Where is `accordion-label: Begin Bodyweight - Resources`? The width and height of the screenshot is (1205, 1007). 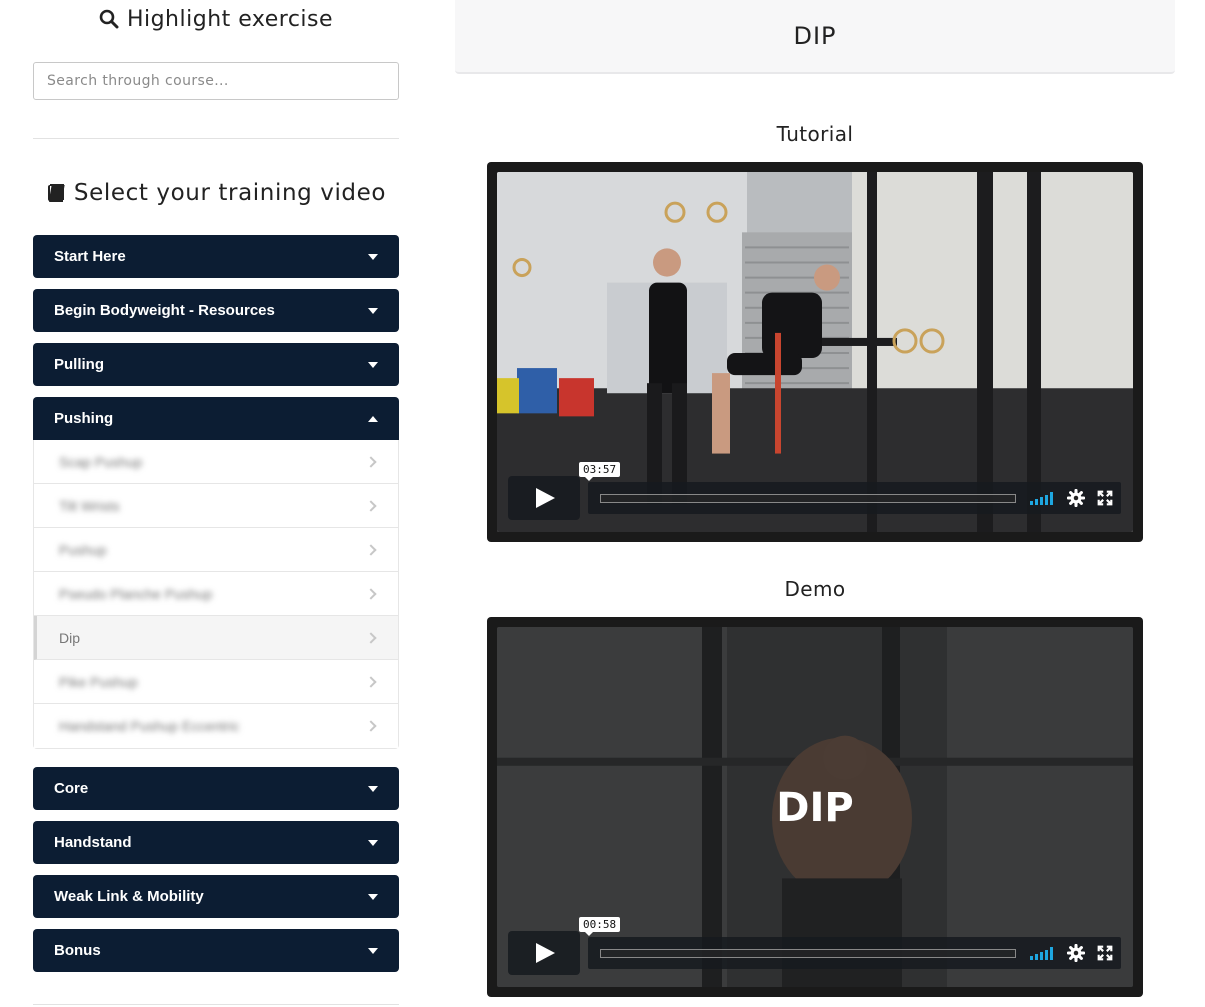
accordion-label: Begin Bodyweight - Resources is located at coordinates (164, 310).